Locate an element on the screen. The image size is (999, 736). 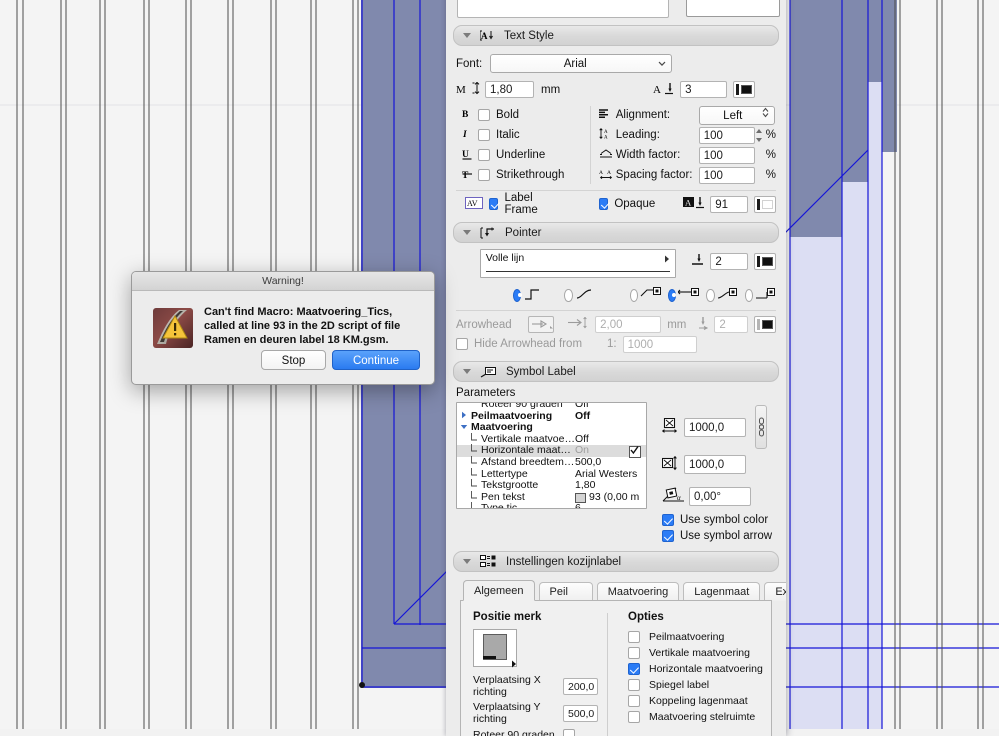
underline-label: Underline is located at coordinates (521, 155).